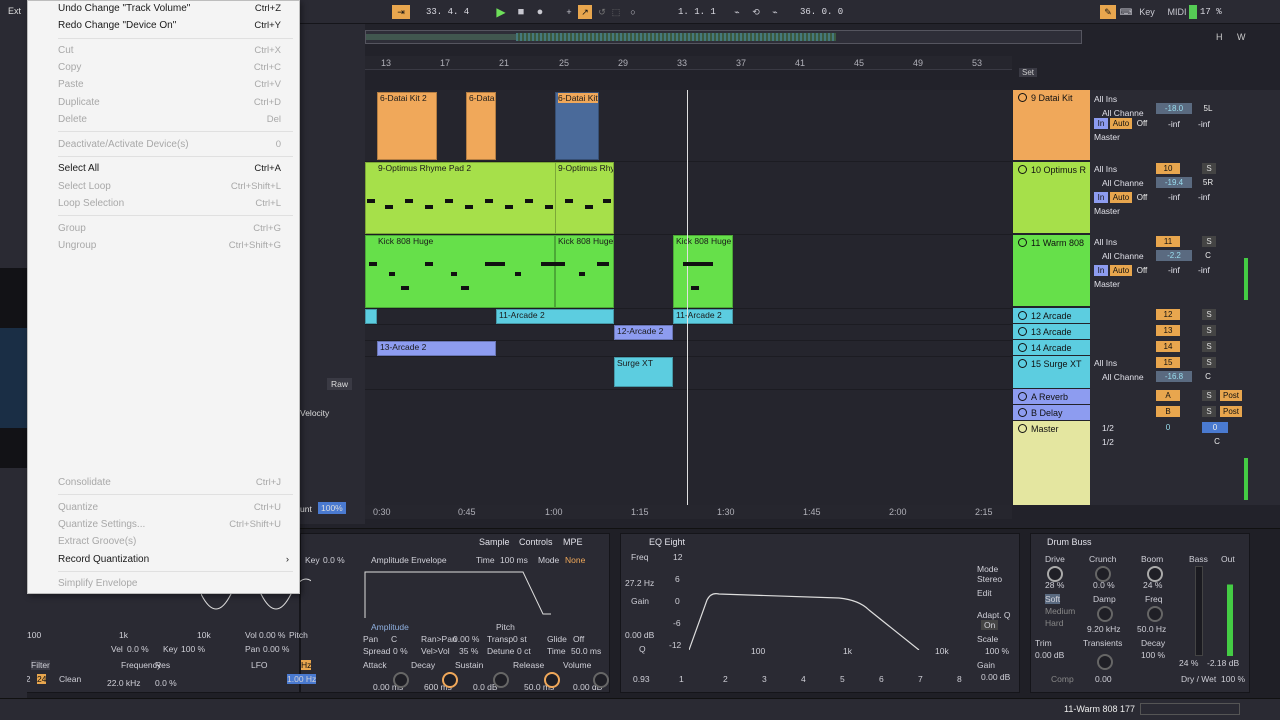 This screenshot has width=1280, height=720. What do you see at coordinates (456, 12) in the screenshot?
I see `song-position: 33. 4. 4` at bounding box center [456, 12].